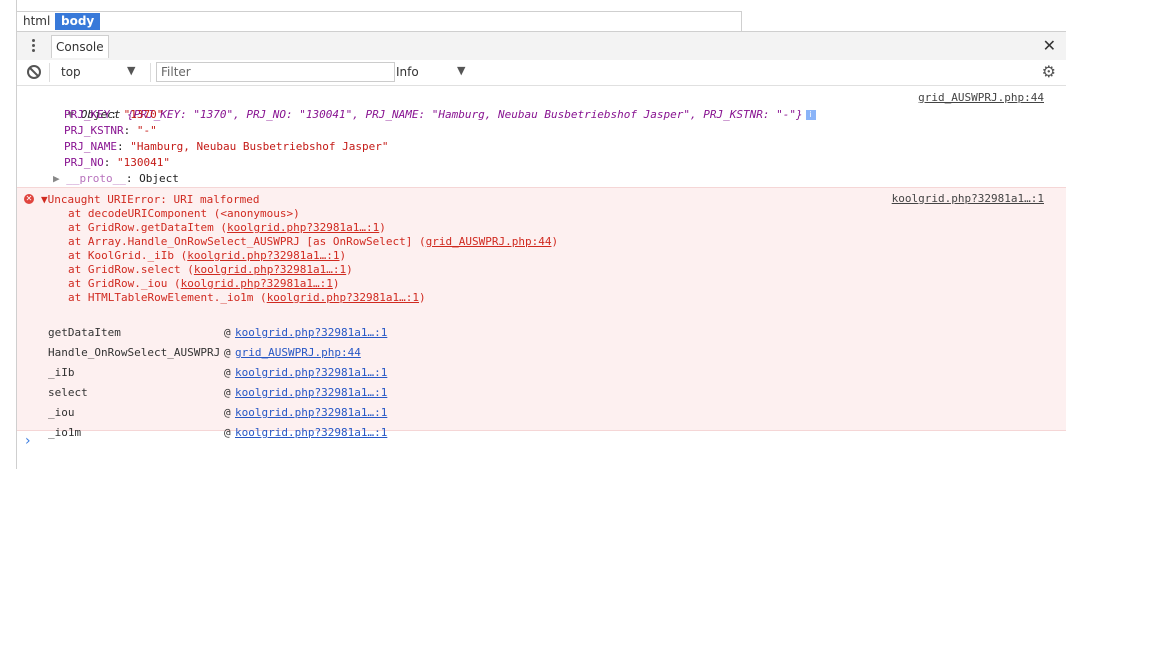 This screenshot has height=648, width=1152. Describe the element at coordinates (153, 199) in the screenshot. I see `error-message: Uncaught URIError: URI malformed` at that location.